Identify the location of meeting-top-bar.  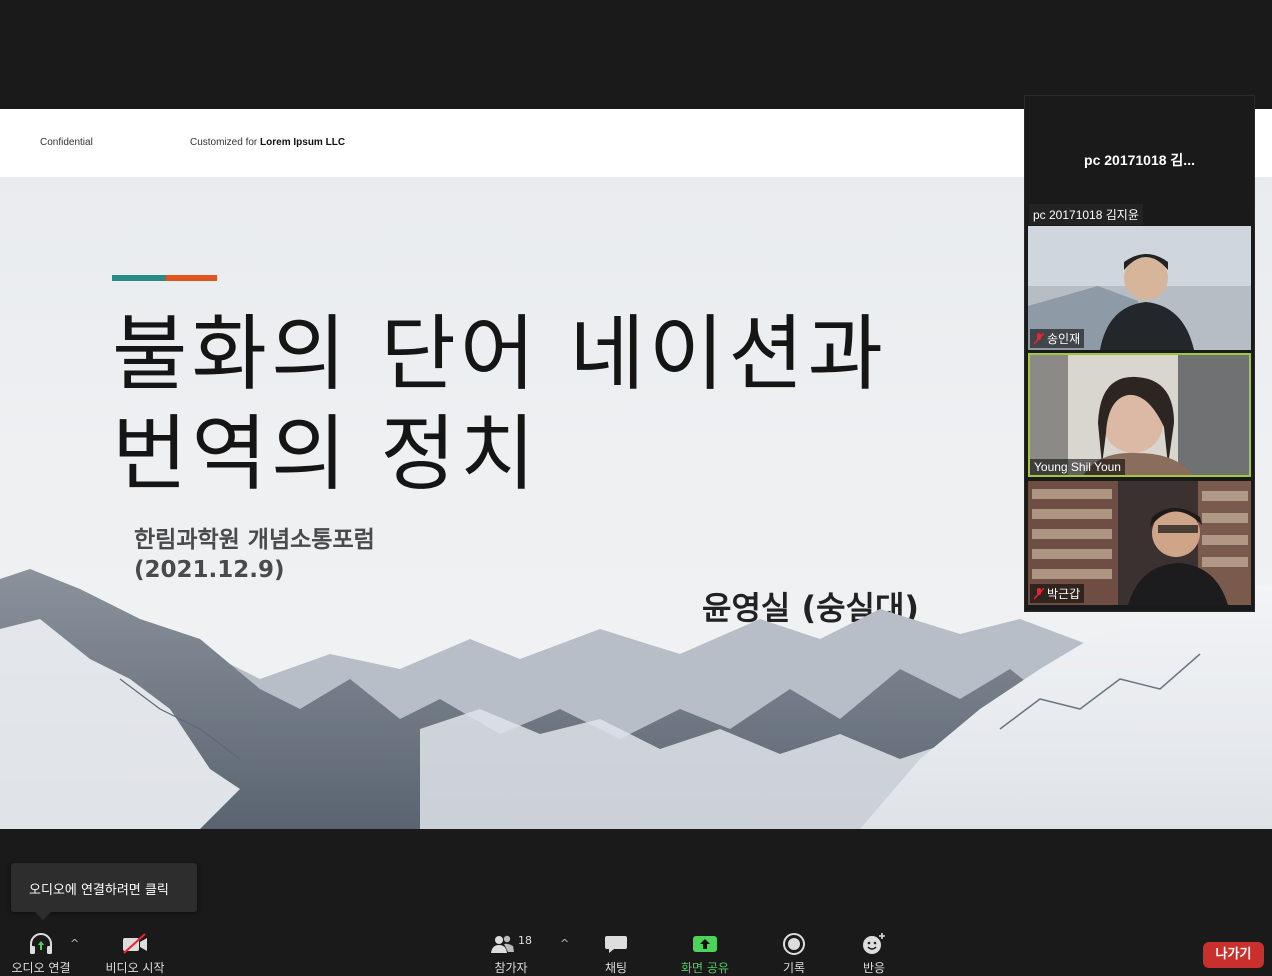
(636, 54).